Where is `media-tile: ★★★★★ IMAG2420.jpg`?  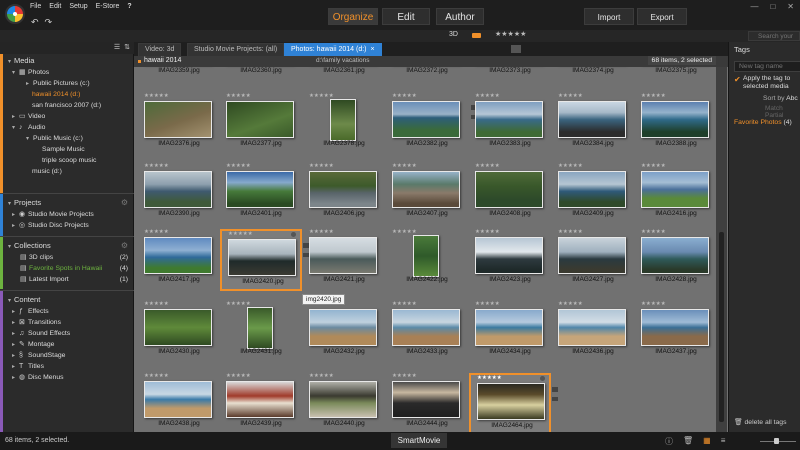
media-tile: ★★★★★ IMAG2420.jpg is located at coordinates (264, 260).